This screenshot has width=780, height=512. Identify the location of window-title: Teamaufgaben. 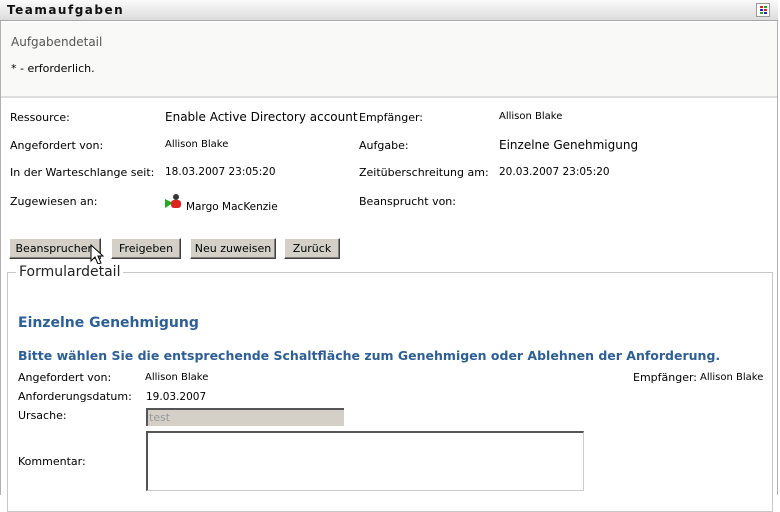
(66, 10).